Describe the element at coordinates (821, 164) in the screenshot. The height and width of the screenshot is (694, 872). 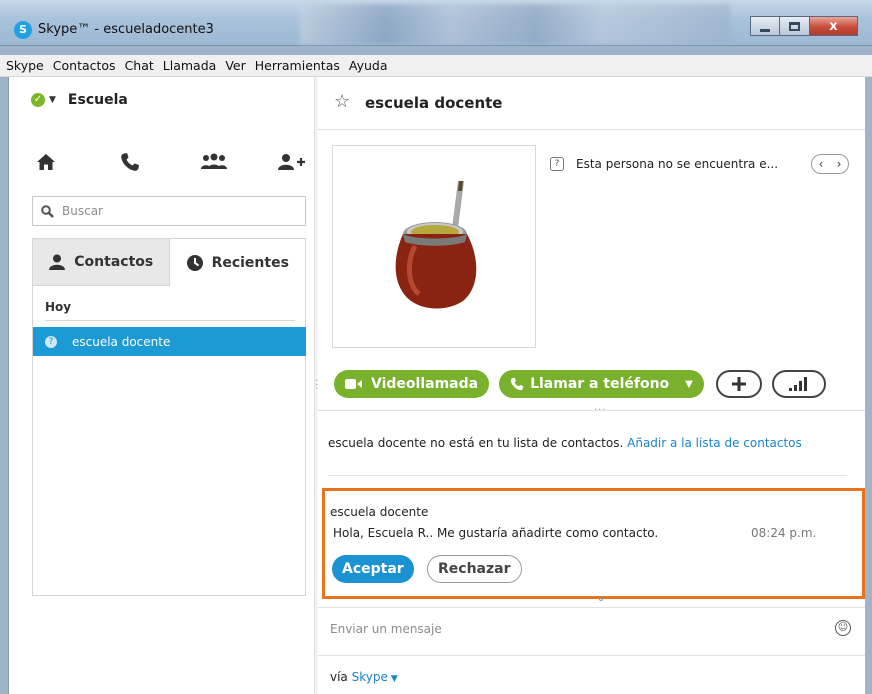
I see `prev-icon: ‹` at that location.